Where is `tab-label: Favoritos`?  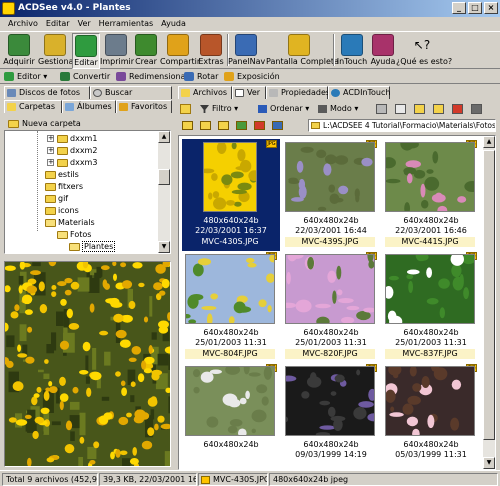 tab-label: Favoritos is located at coordinates (149, 106).